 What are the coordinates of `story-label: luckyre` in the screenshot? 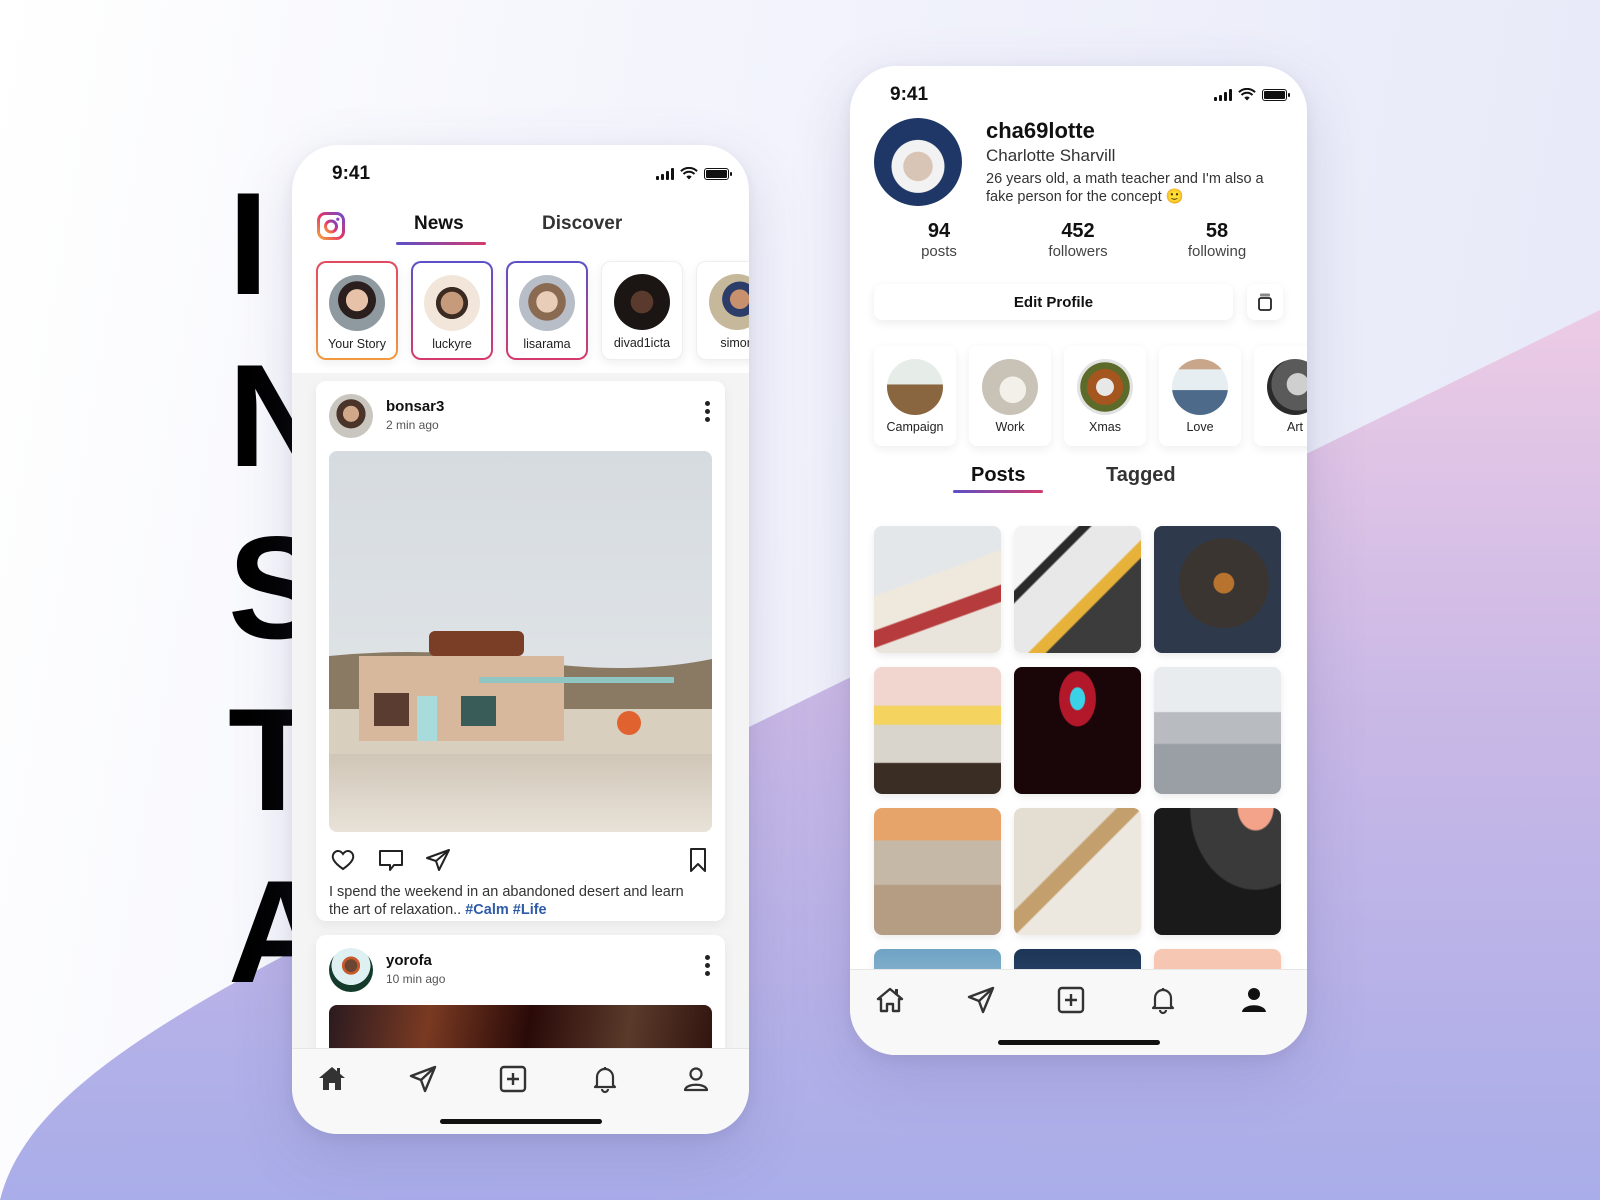 It's located at (452, 344).